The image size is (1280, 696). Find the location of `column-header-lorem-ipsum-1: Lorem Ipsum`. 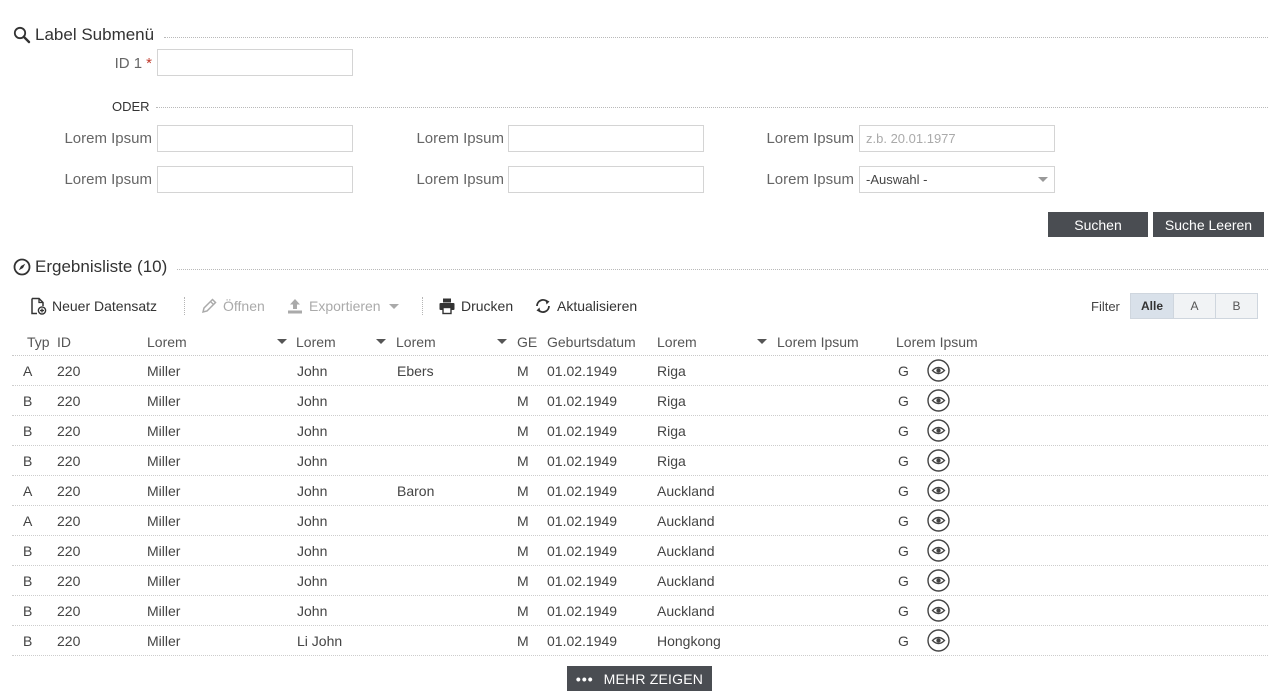

column-header-lorem-ipsum-1: Lorem Ipsum is located at coordinates (818, 342).